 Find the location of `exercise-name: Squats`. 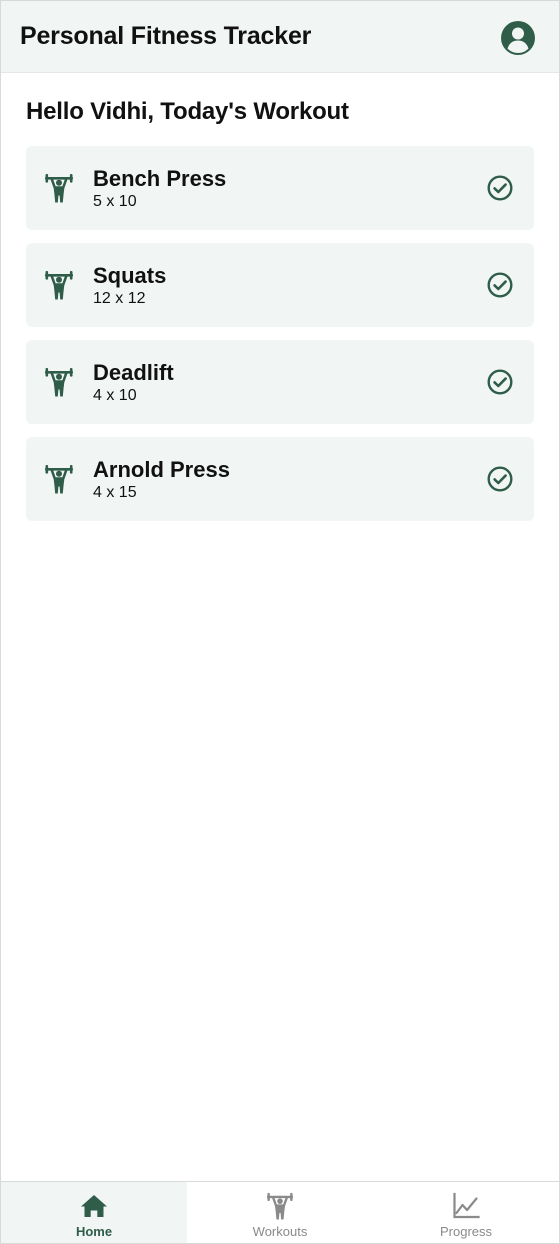

exercise-name: Squats is located at coordinates (130, 275).